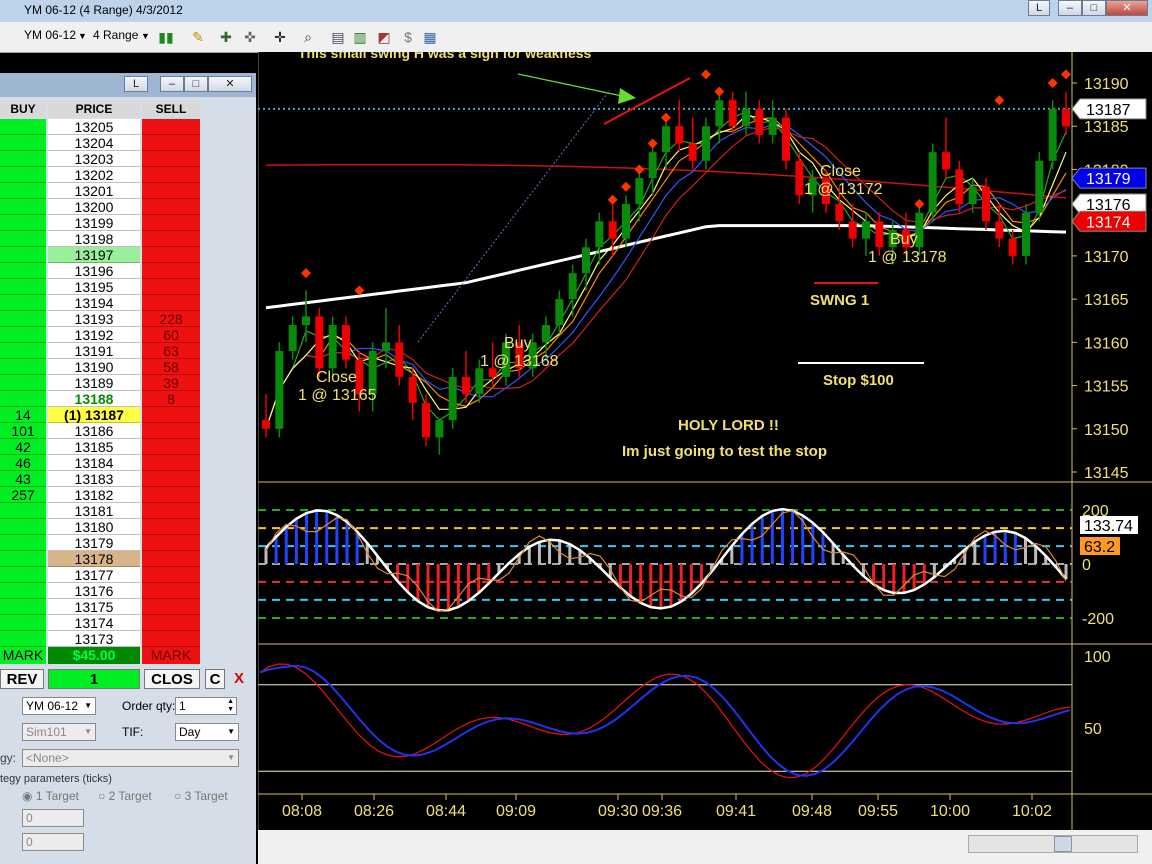  I want to click on price-cell: 13205, so click(94, 127).